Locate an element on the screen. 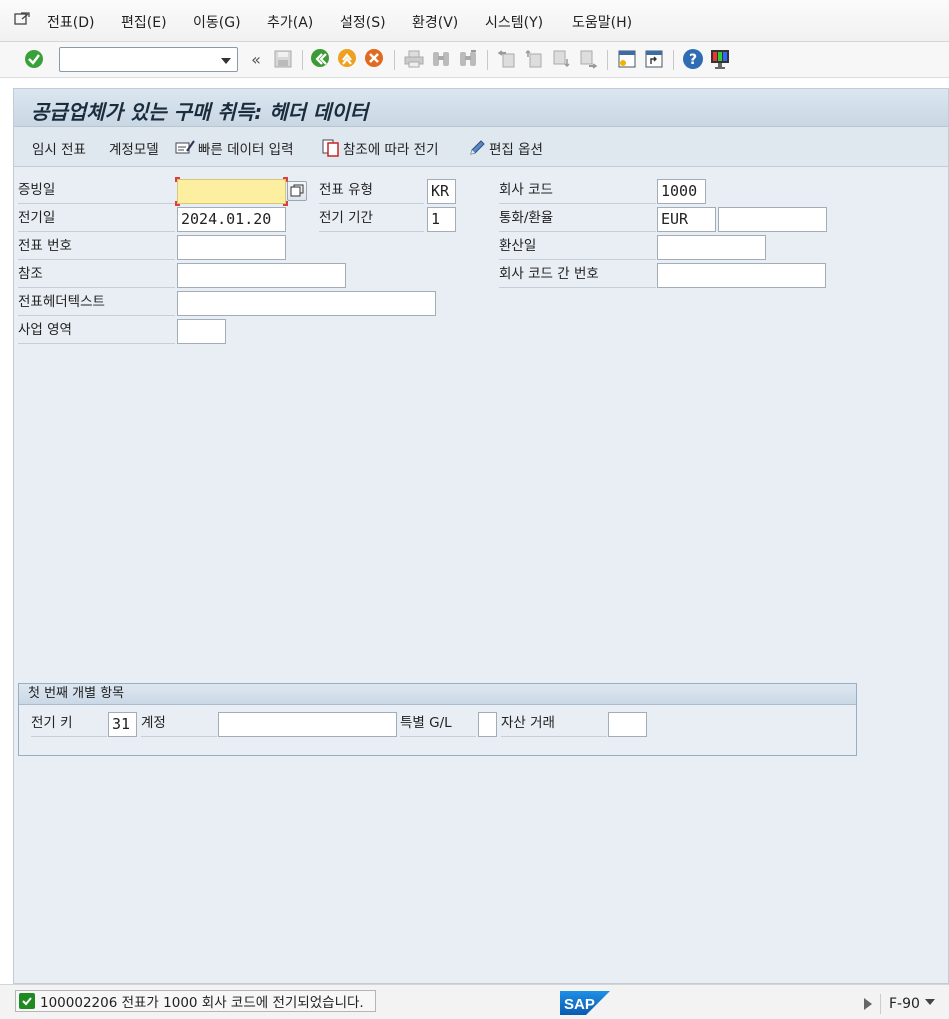 The image size is (949, 1019). play-icon is located at coordinates (868, 1004).